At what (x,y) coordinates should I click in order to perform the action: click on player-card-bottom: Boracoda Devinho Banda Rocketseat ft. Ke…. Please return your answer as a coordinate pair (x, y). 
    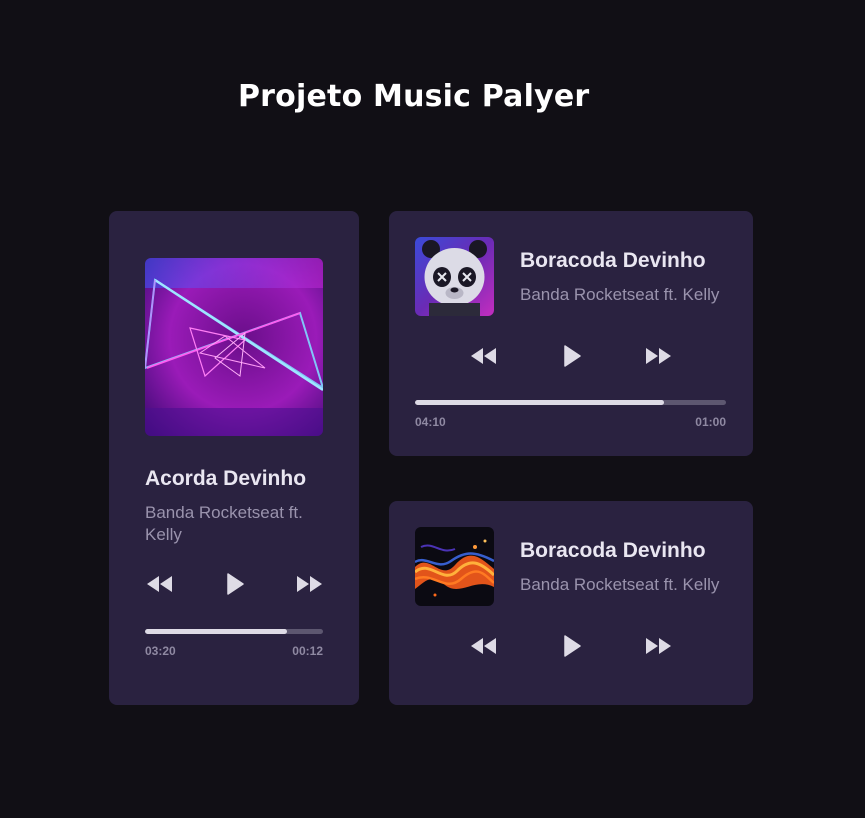
    Looking at the image, I should click on (571, 603).